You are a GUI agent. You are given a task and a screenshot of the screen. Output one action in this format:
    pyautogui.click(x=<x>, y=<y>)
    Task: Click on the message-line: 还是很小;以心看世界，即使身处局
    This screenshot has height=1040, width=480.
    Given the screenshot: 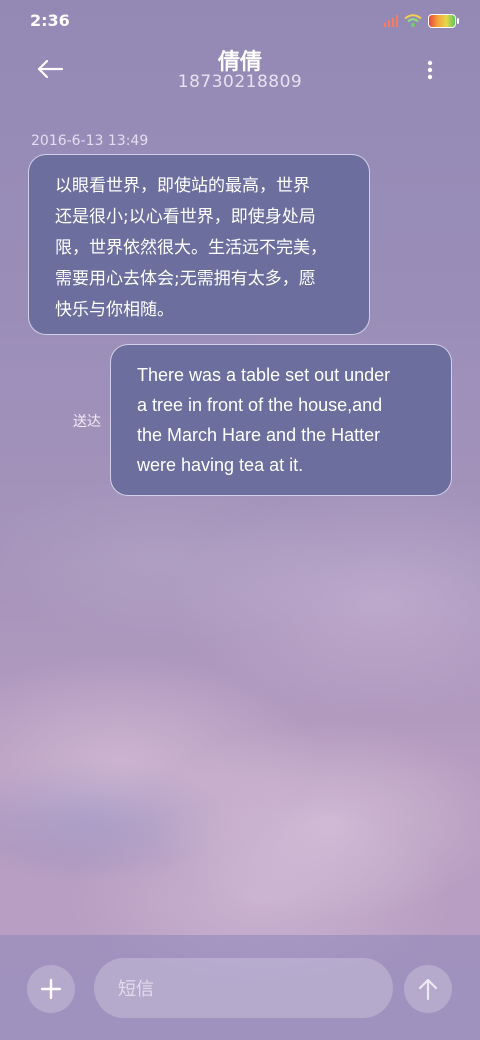 What is the action you would take?
    pyautogui.click(x=185, y=217)
    